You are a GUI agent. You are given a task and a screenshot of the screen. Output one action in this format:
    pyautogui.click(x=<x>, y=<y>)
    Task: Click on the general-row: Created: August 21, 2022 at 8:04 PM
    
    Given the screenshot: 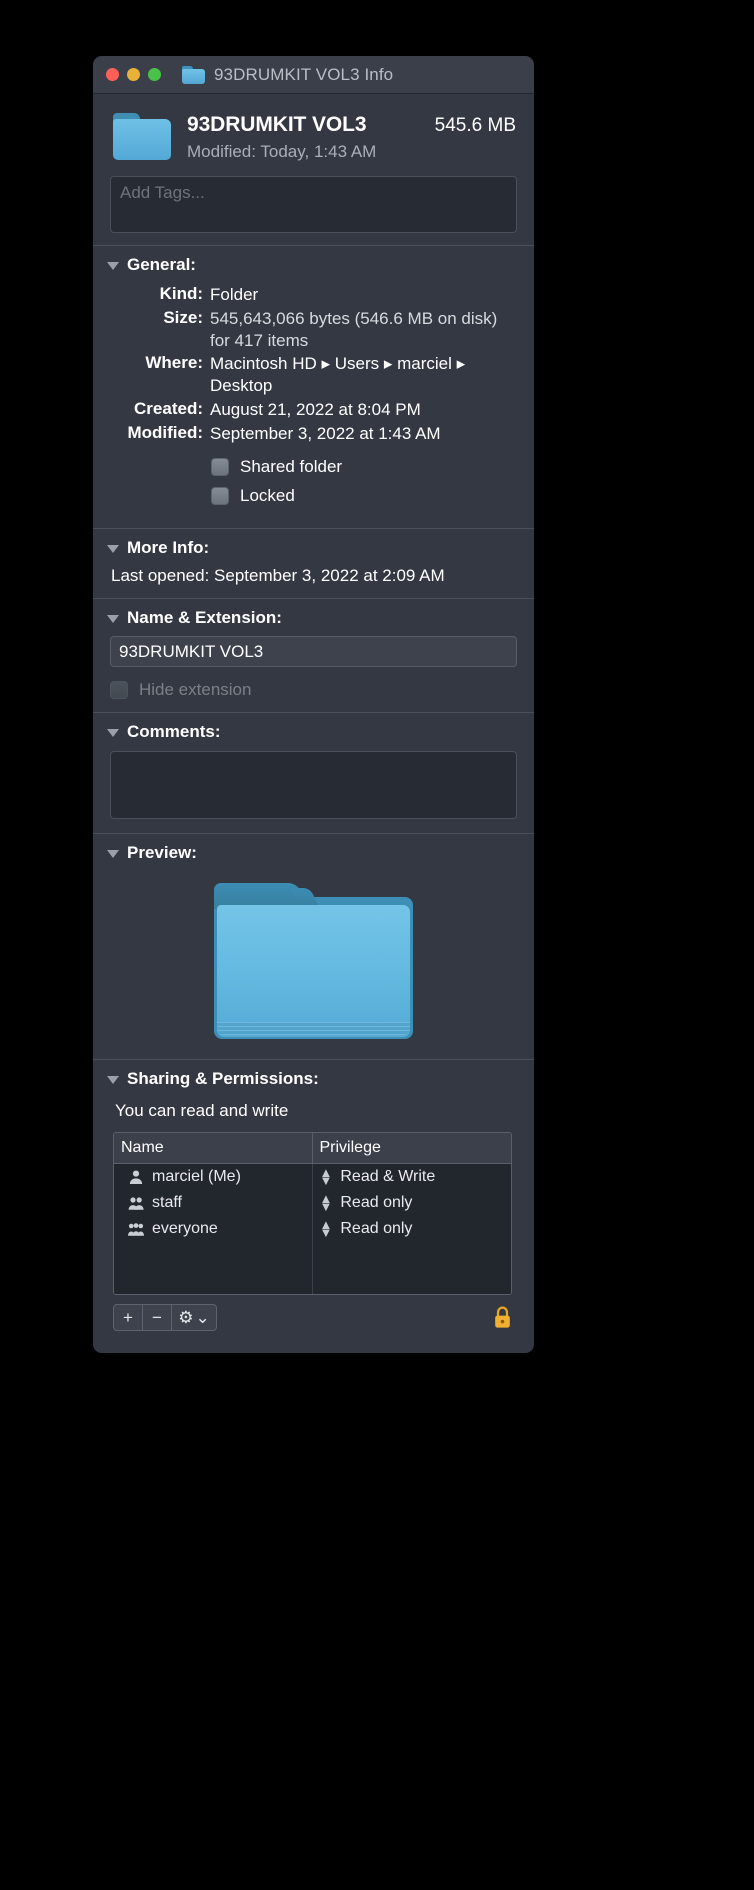 What is the action you would take?
    pyautogui.click(x=313, y=410)
    